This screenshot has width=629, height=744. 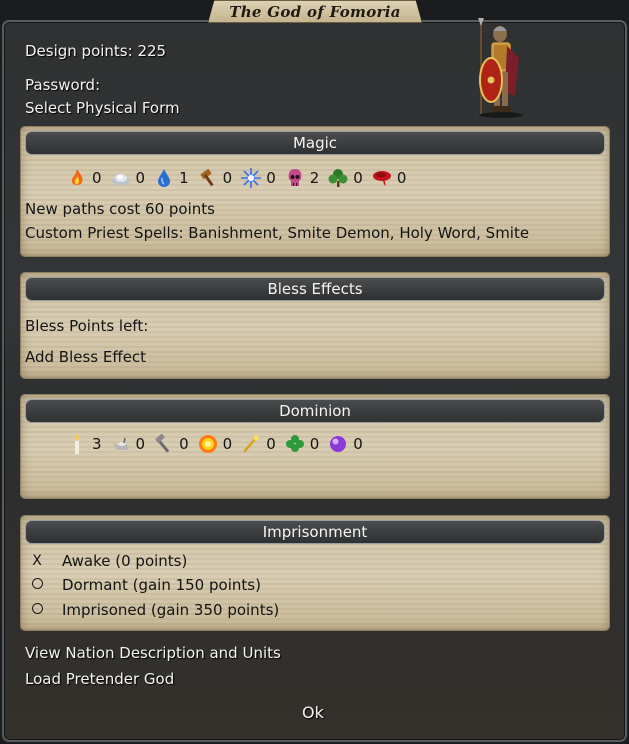 I want to click on magic-paths-row: 0 0 1 0 0 2 0 0, so click(x=241, y=178).